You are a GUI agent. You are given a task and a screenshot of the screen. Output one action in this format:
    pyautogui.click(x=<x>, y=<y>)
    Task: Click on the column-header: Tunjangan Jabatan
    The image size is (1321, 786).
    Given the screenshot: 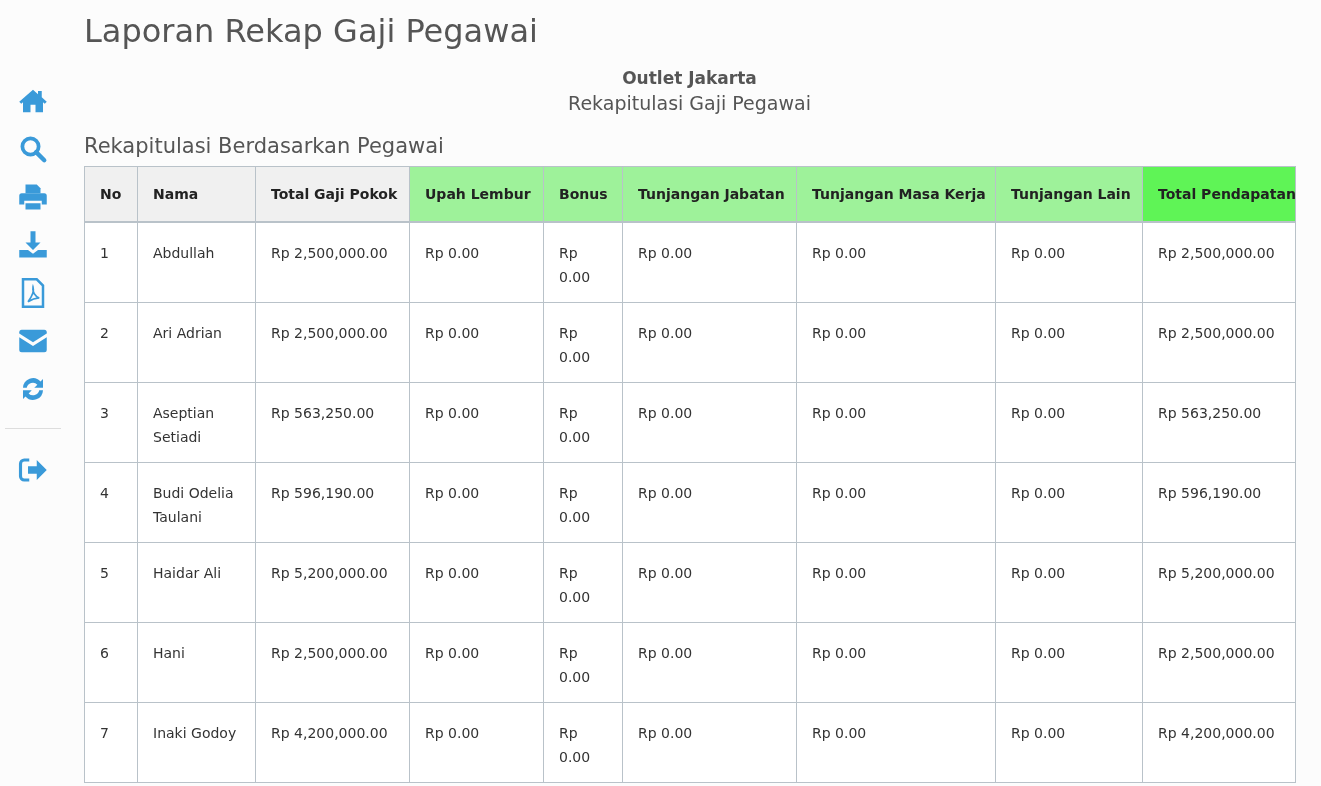 What is the action you would take?
    pyautogui.click(x=709, y=194)
    